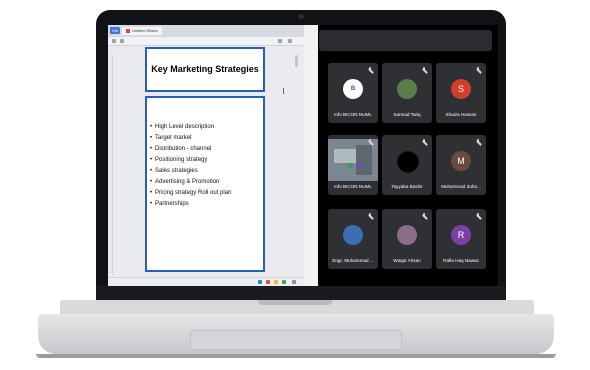 This screenshot has height=370, width=590. I want to click on participant-tile: S Shaiza Hassan, so click(461, 93).